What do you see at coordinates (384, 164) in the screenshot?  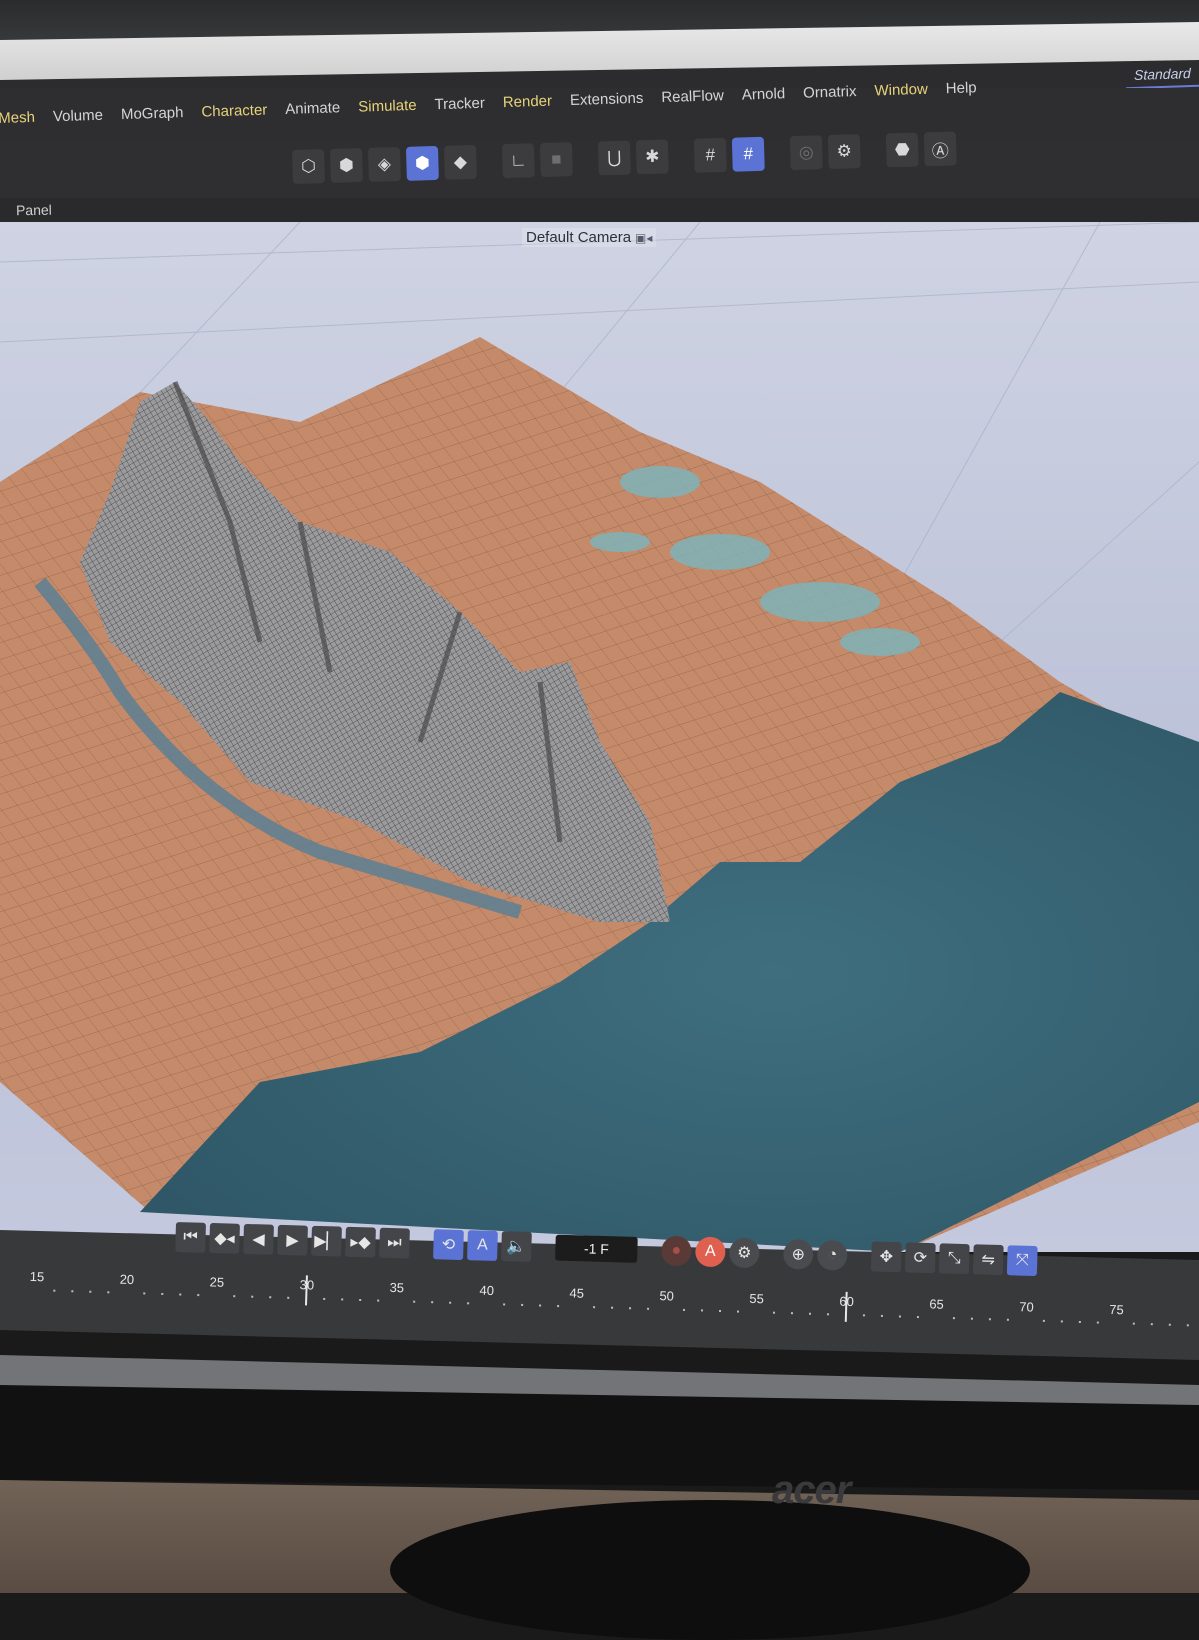 I see `polygons-mode-icon: ◈` at bounding box center [384, 164].